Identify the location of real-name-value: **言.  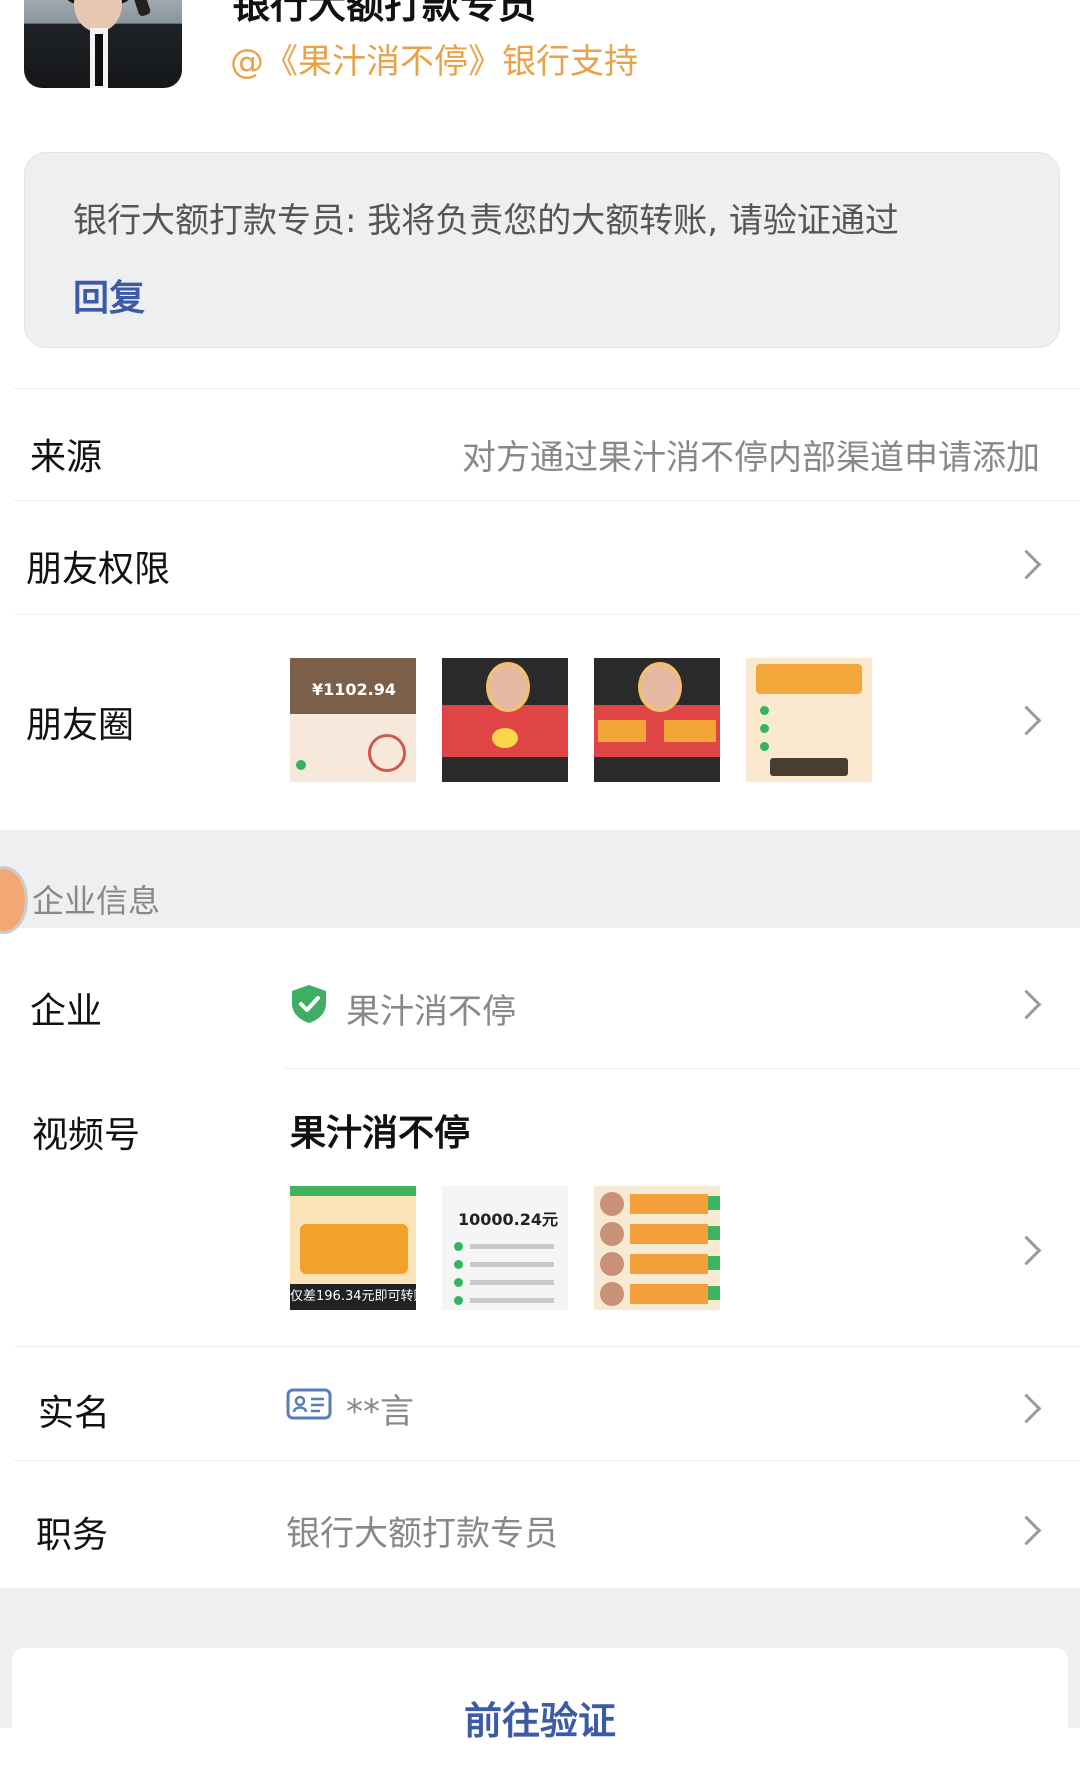
(380, 1412).